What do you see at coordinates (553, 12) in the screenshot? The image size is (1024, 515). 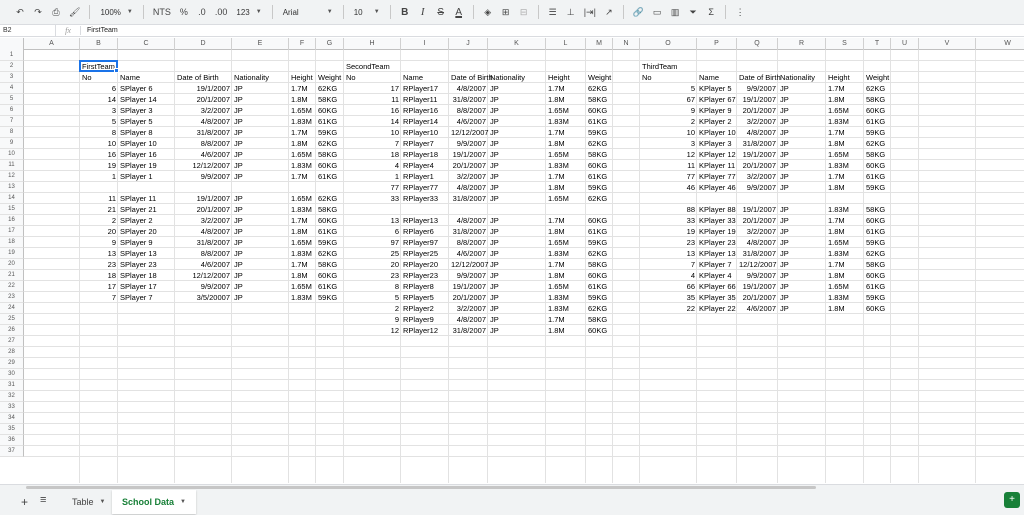 I see `align-left-icon: ☰` at bounding box center [553, 12].